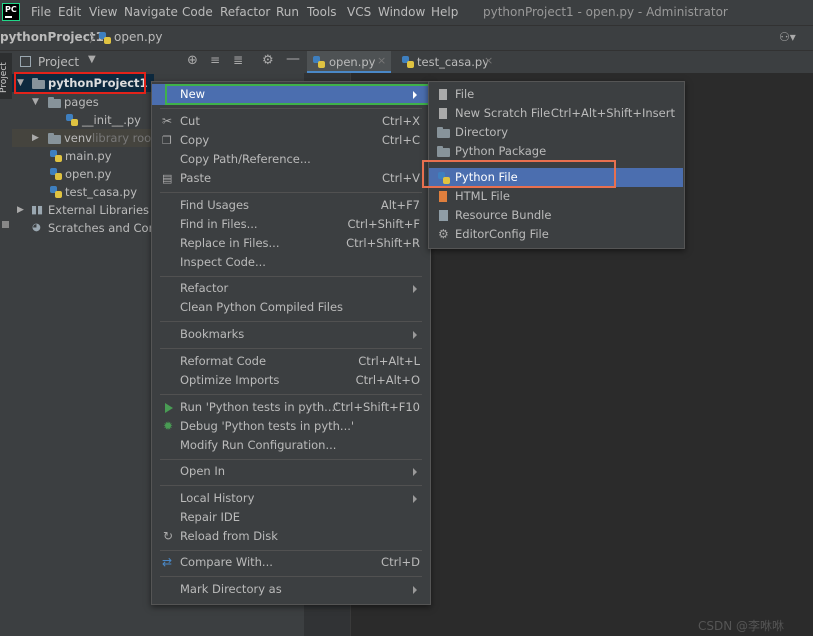 The height and width of the screenshot is (644, 813). Describe the element at coordinates (501, 151) in the screenshot. I see `menu-item-label: Python Package` at that location.